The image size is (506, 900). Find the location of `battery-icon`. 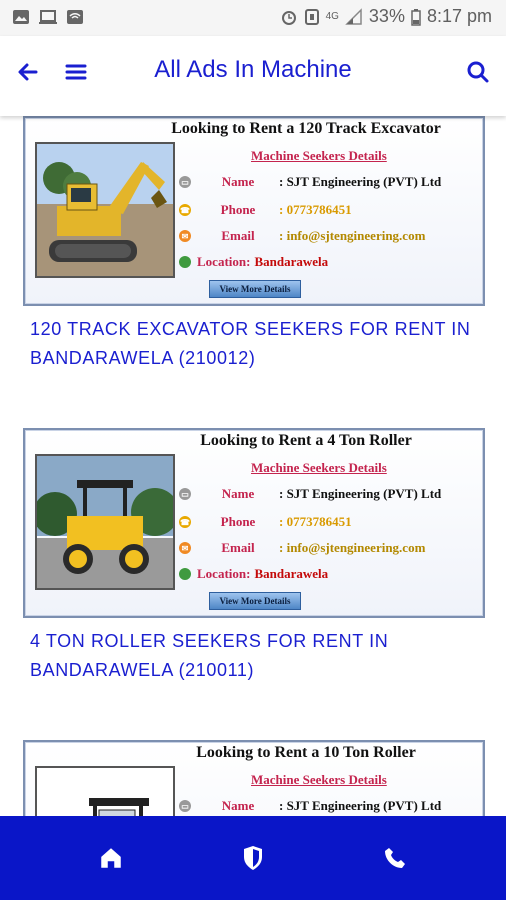

battery-icon is located at coordinates (416, 17).